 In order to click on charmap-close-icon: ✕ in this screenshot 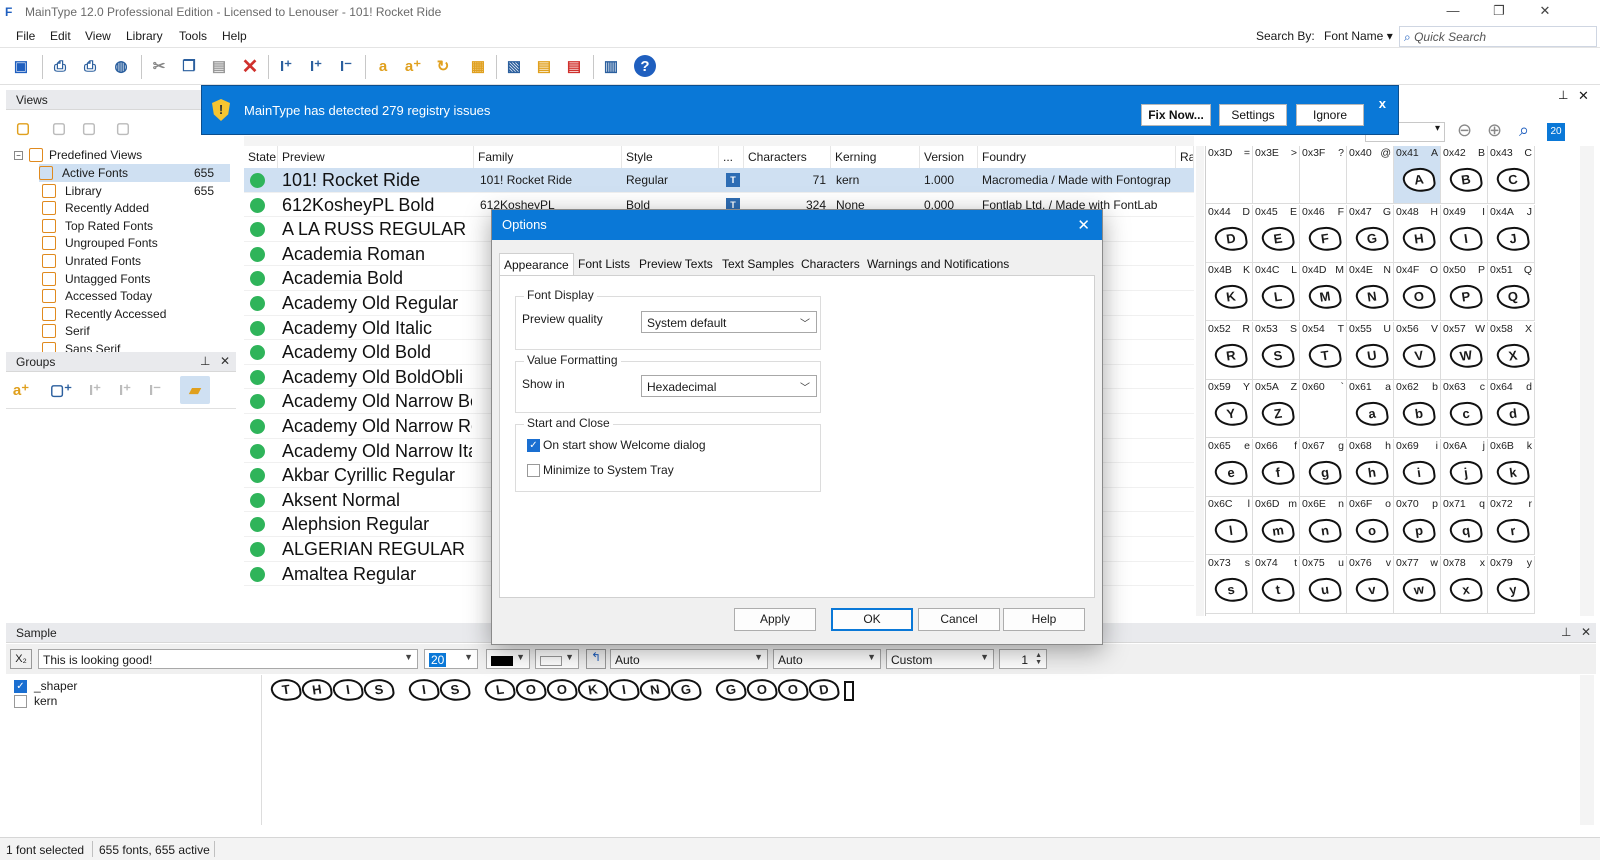, I will do `click(1583, 96)`.